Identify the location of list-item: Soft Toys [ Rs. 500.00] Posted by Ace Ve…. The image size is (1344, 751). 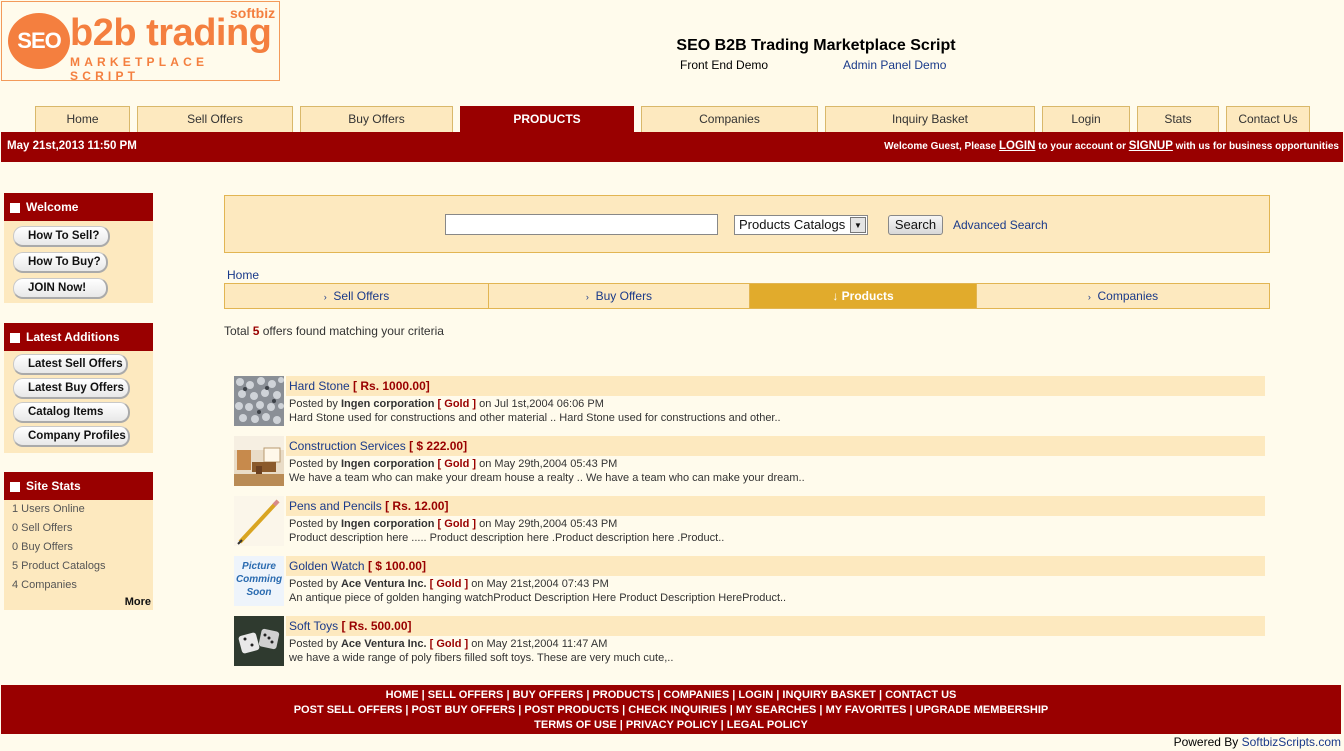
(749, 642).